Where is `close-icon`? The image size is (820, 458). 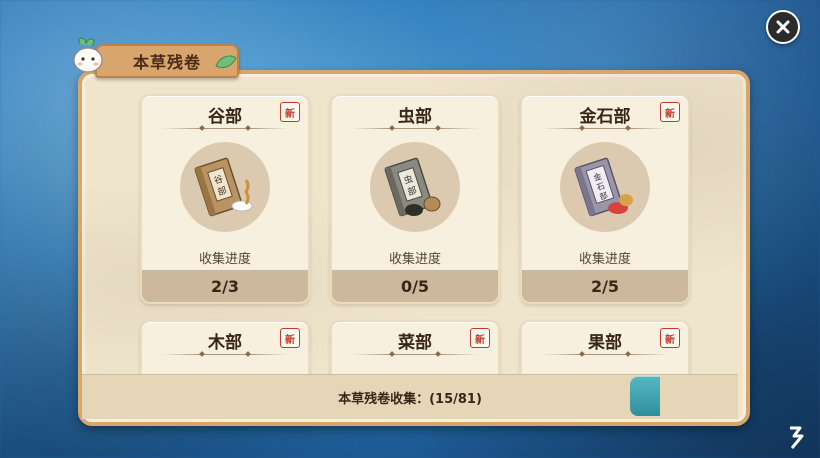 close-icon is located at coordinates (783, 27).